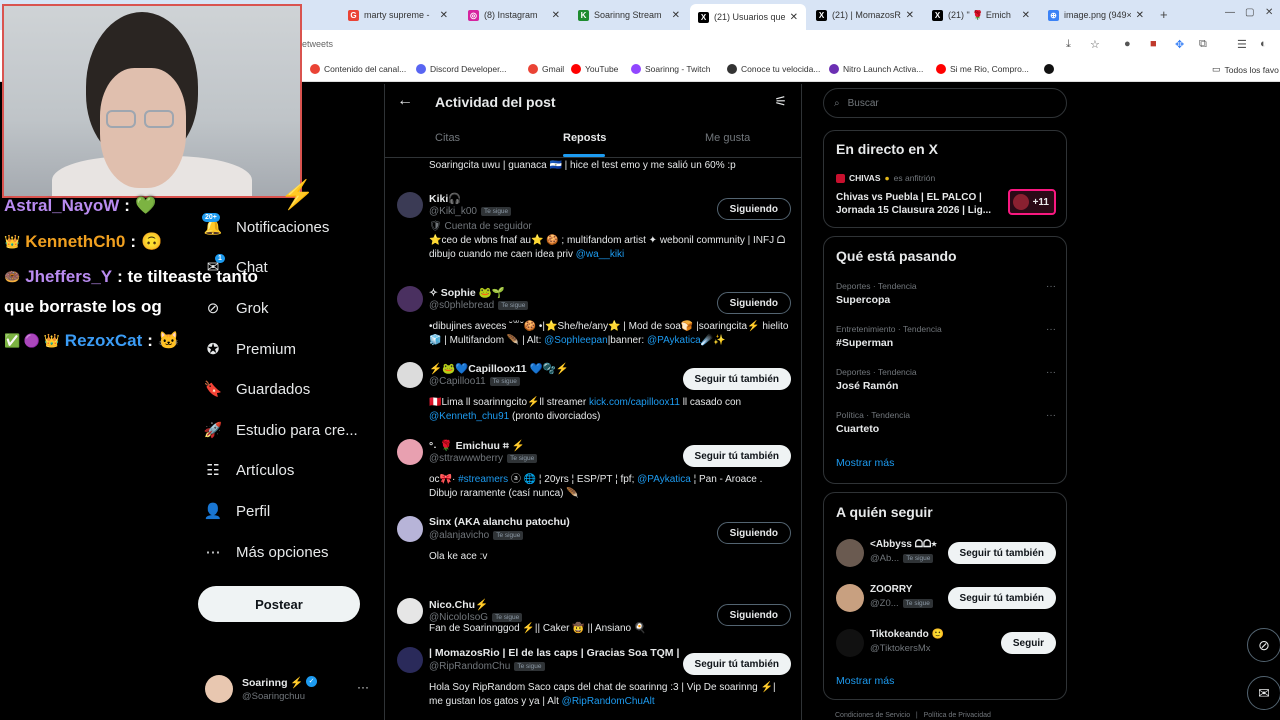 The height and width of the screenshot is (720, 1280). I want to click on bio-link: @PAykatica, so click(664, 479).